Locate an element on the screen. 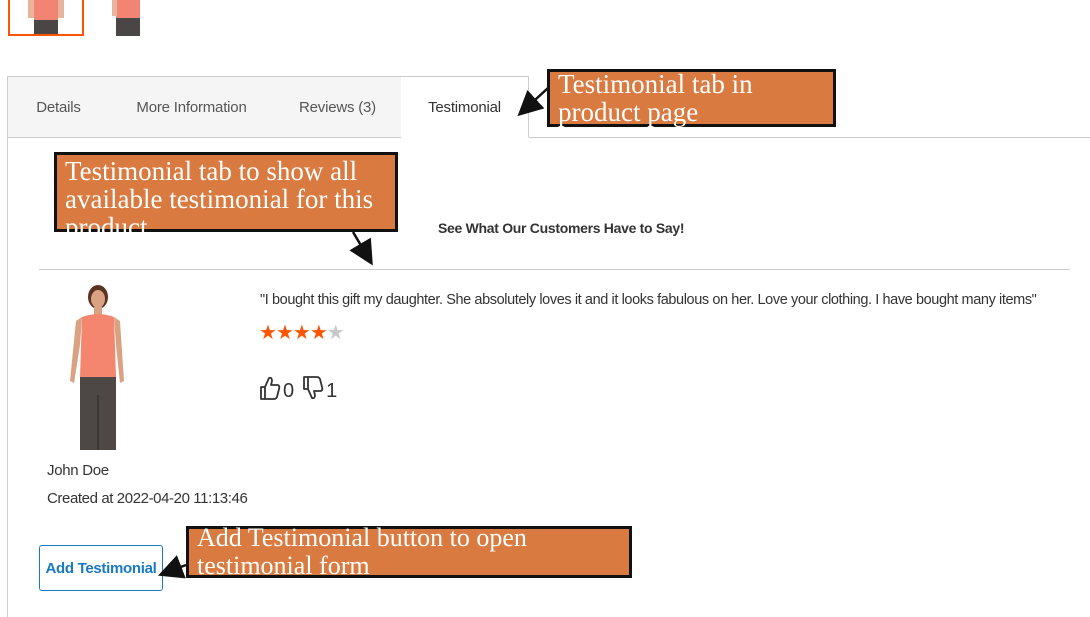  tab-testimonial: Testimonial is located at coordinates (465, 107).